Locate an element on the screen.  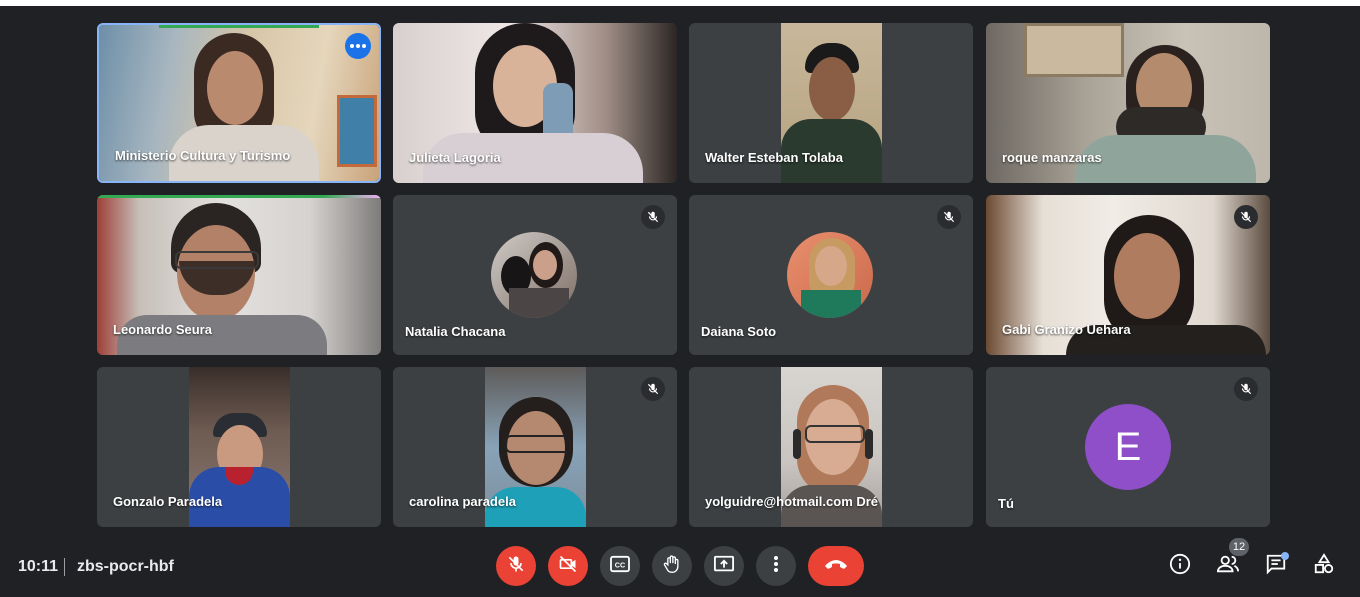
people-button is located at coordinates (1228, 566).